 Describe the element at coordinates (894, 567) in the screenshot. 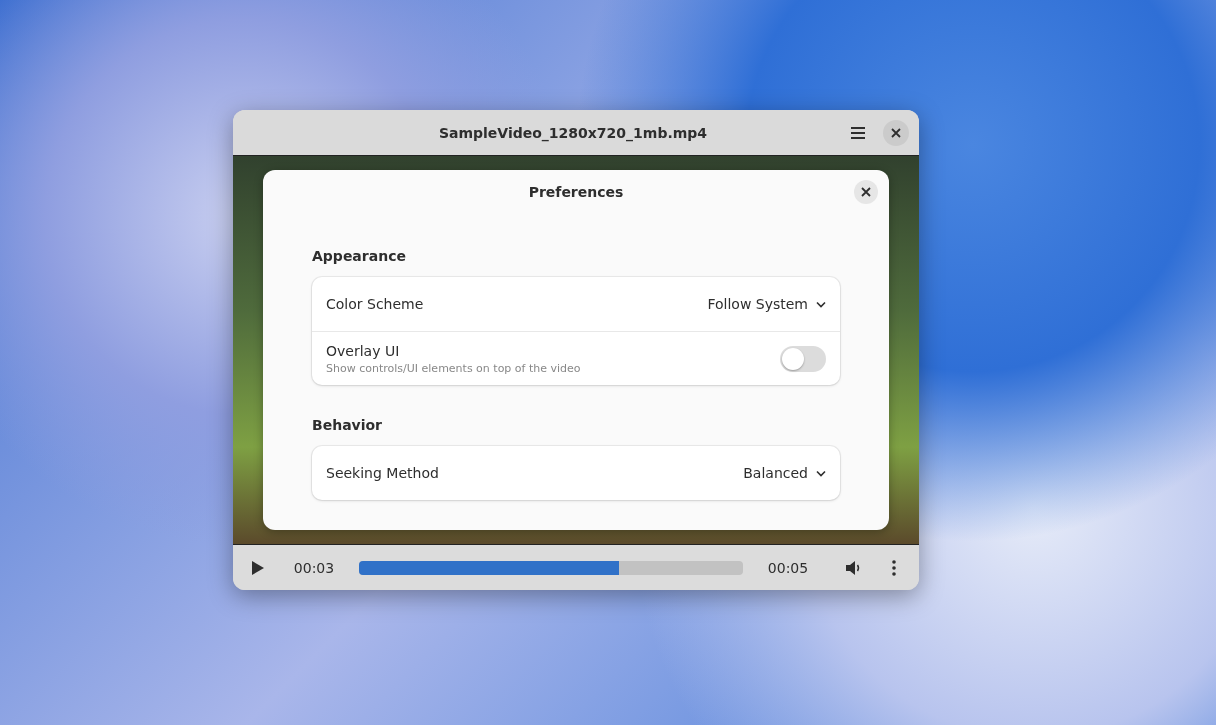

I see `more-icon` at that location.